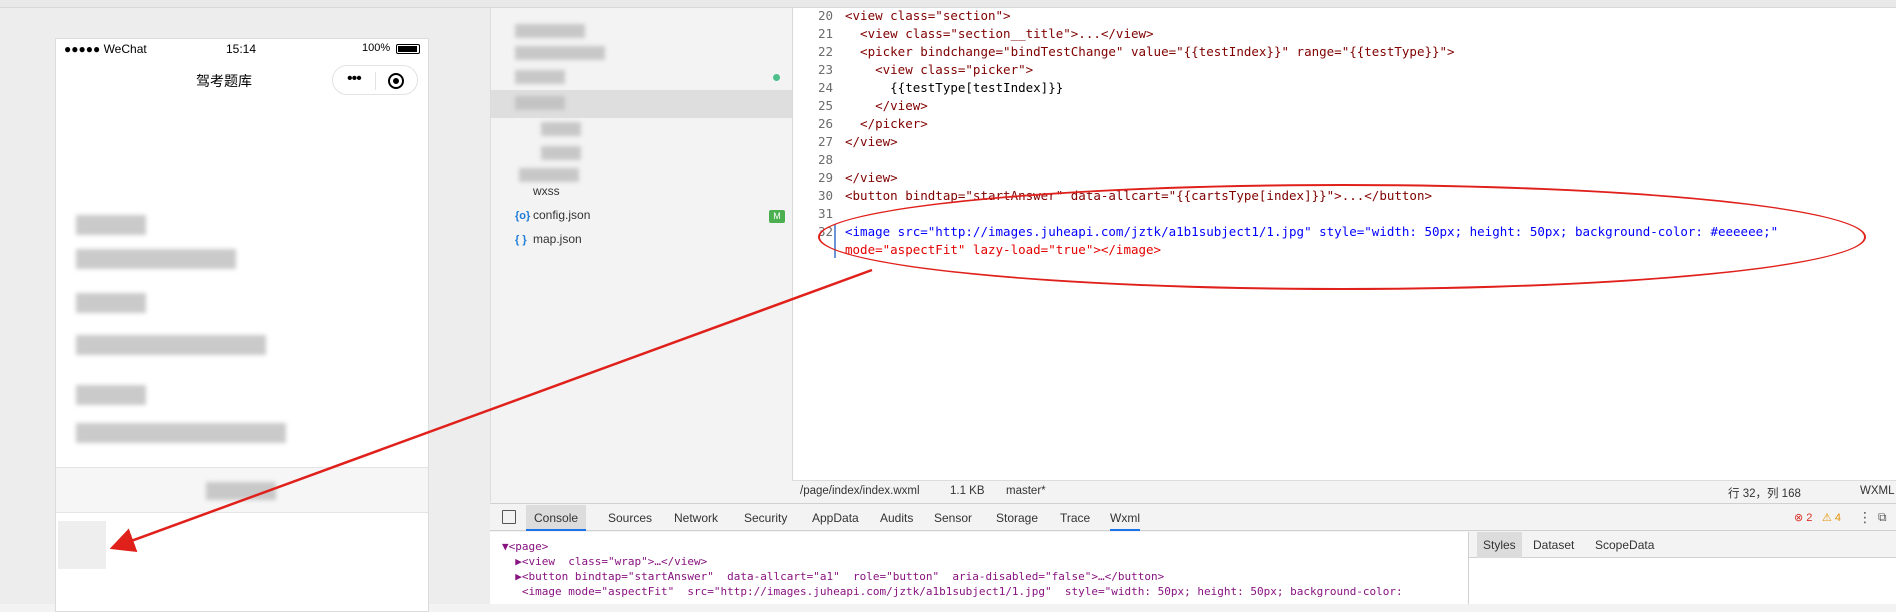 This screenshot has width=1896, height=612. I want to click on warning-count: ⚠ 4, so click(1831, 517).